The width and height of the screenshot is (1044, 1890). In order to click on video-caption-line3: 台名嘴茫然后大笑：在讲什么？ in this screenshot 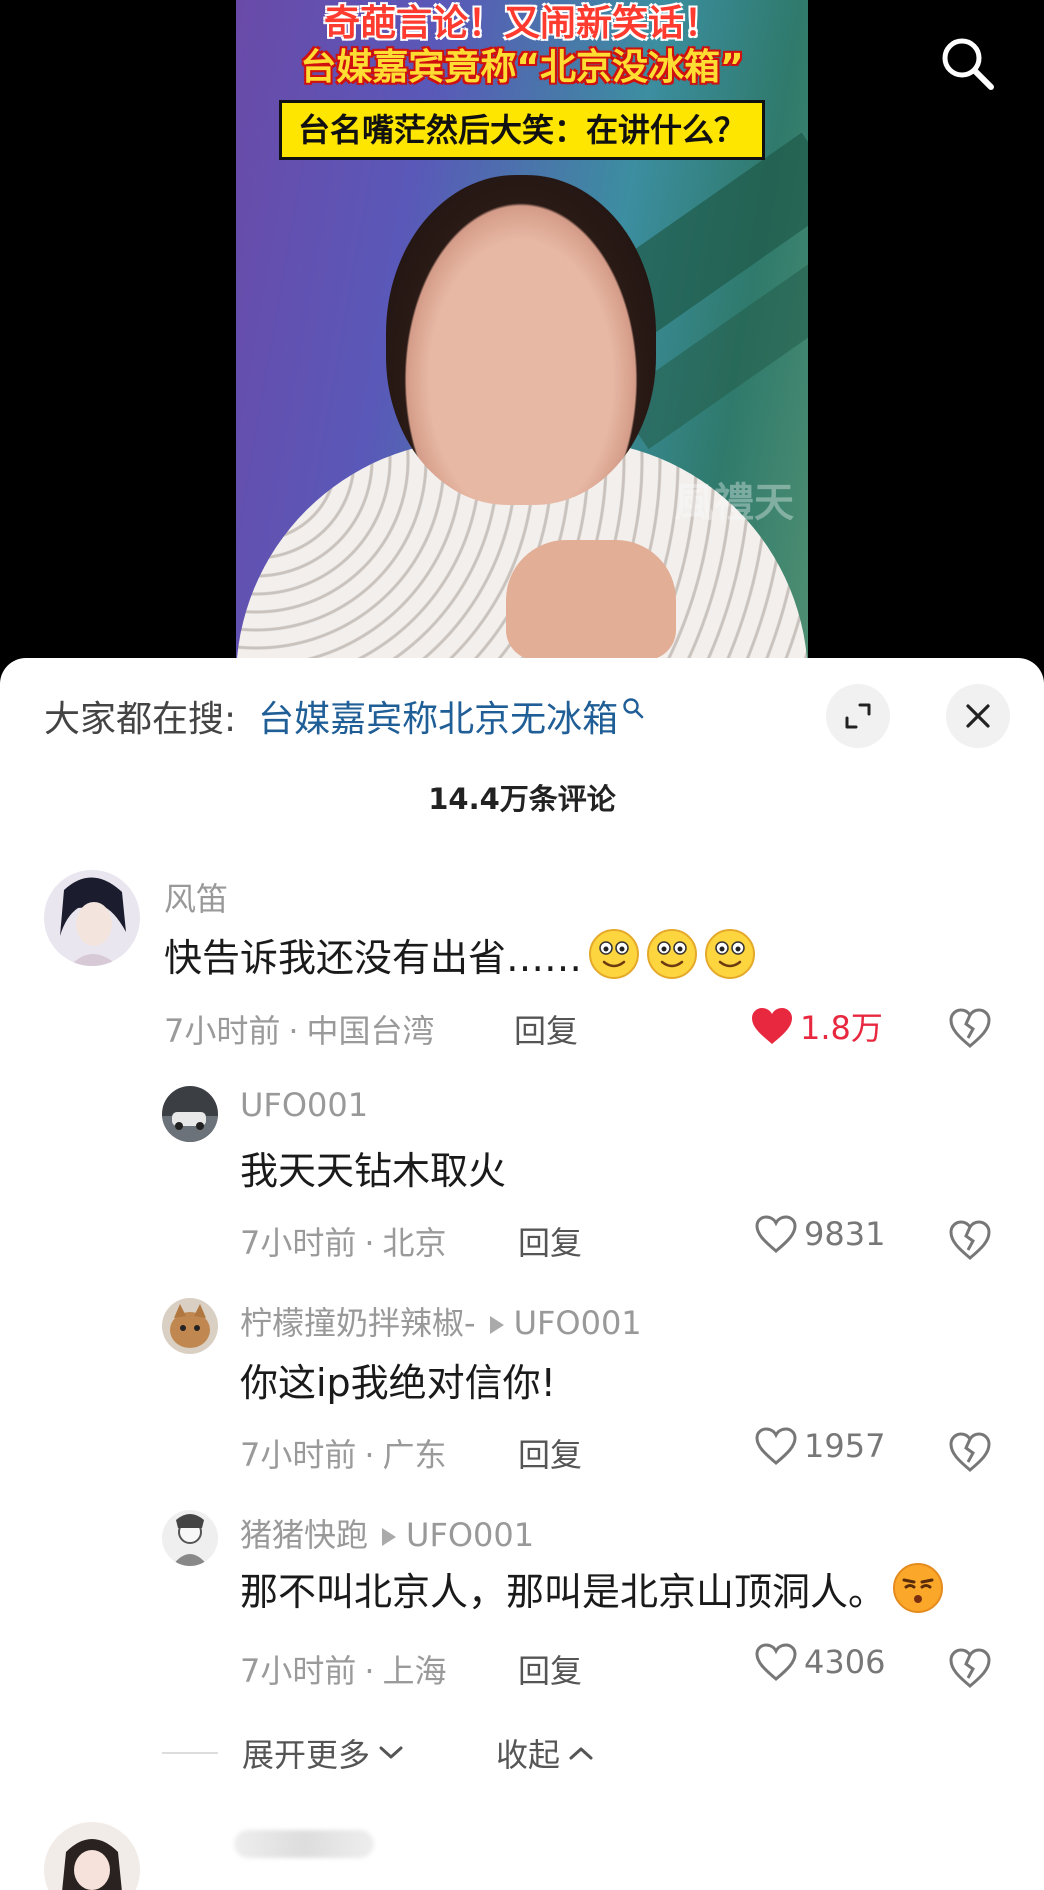, I will do `click(521, 130)`.